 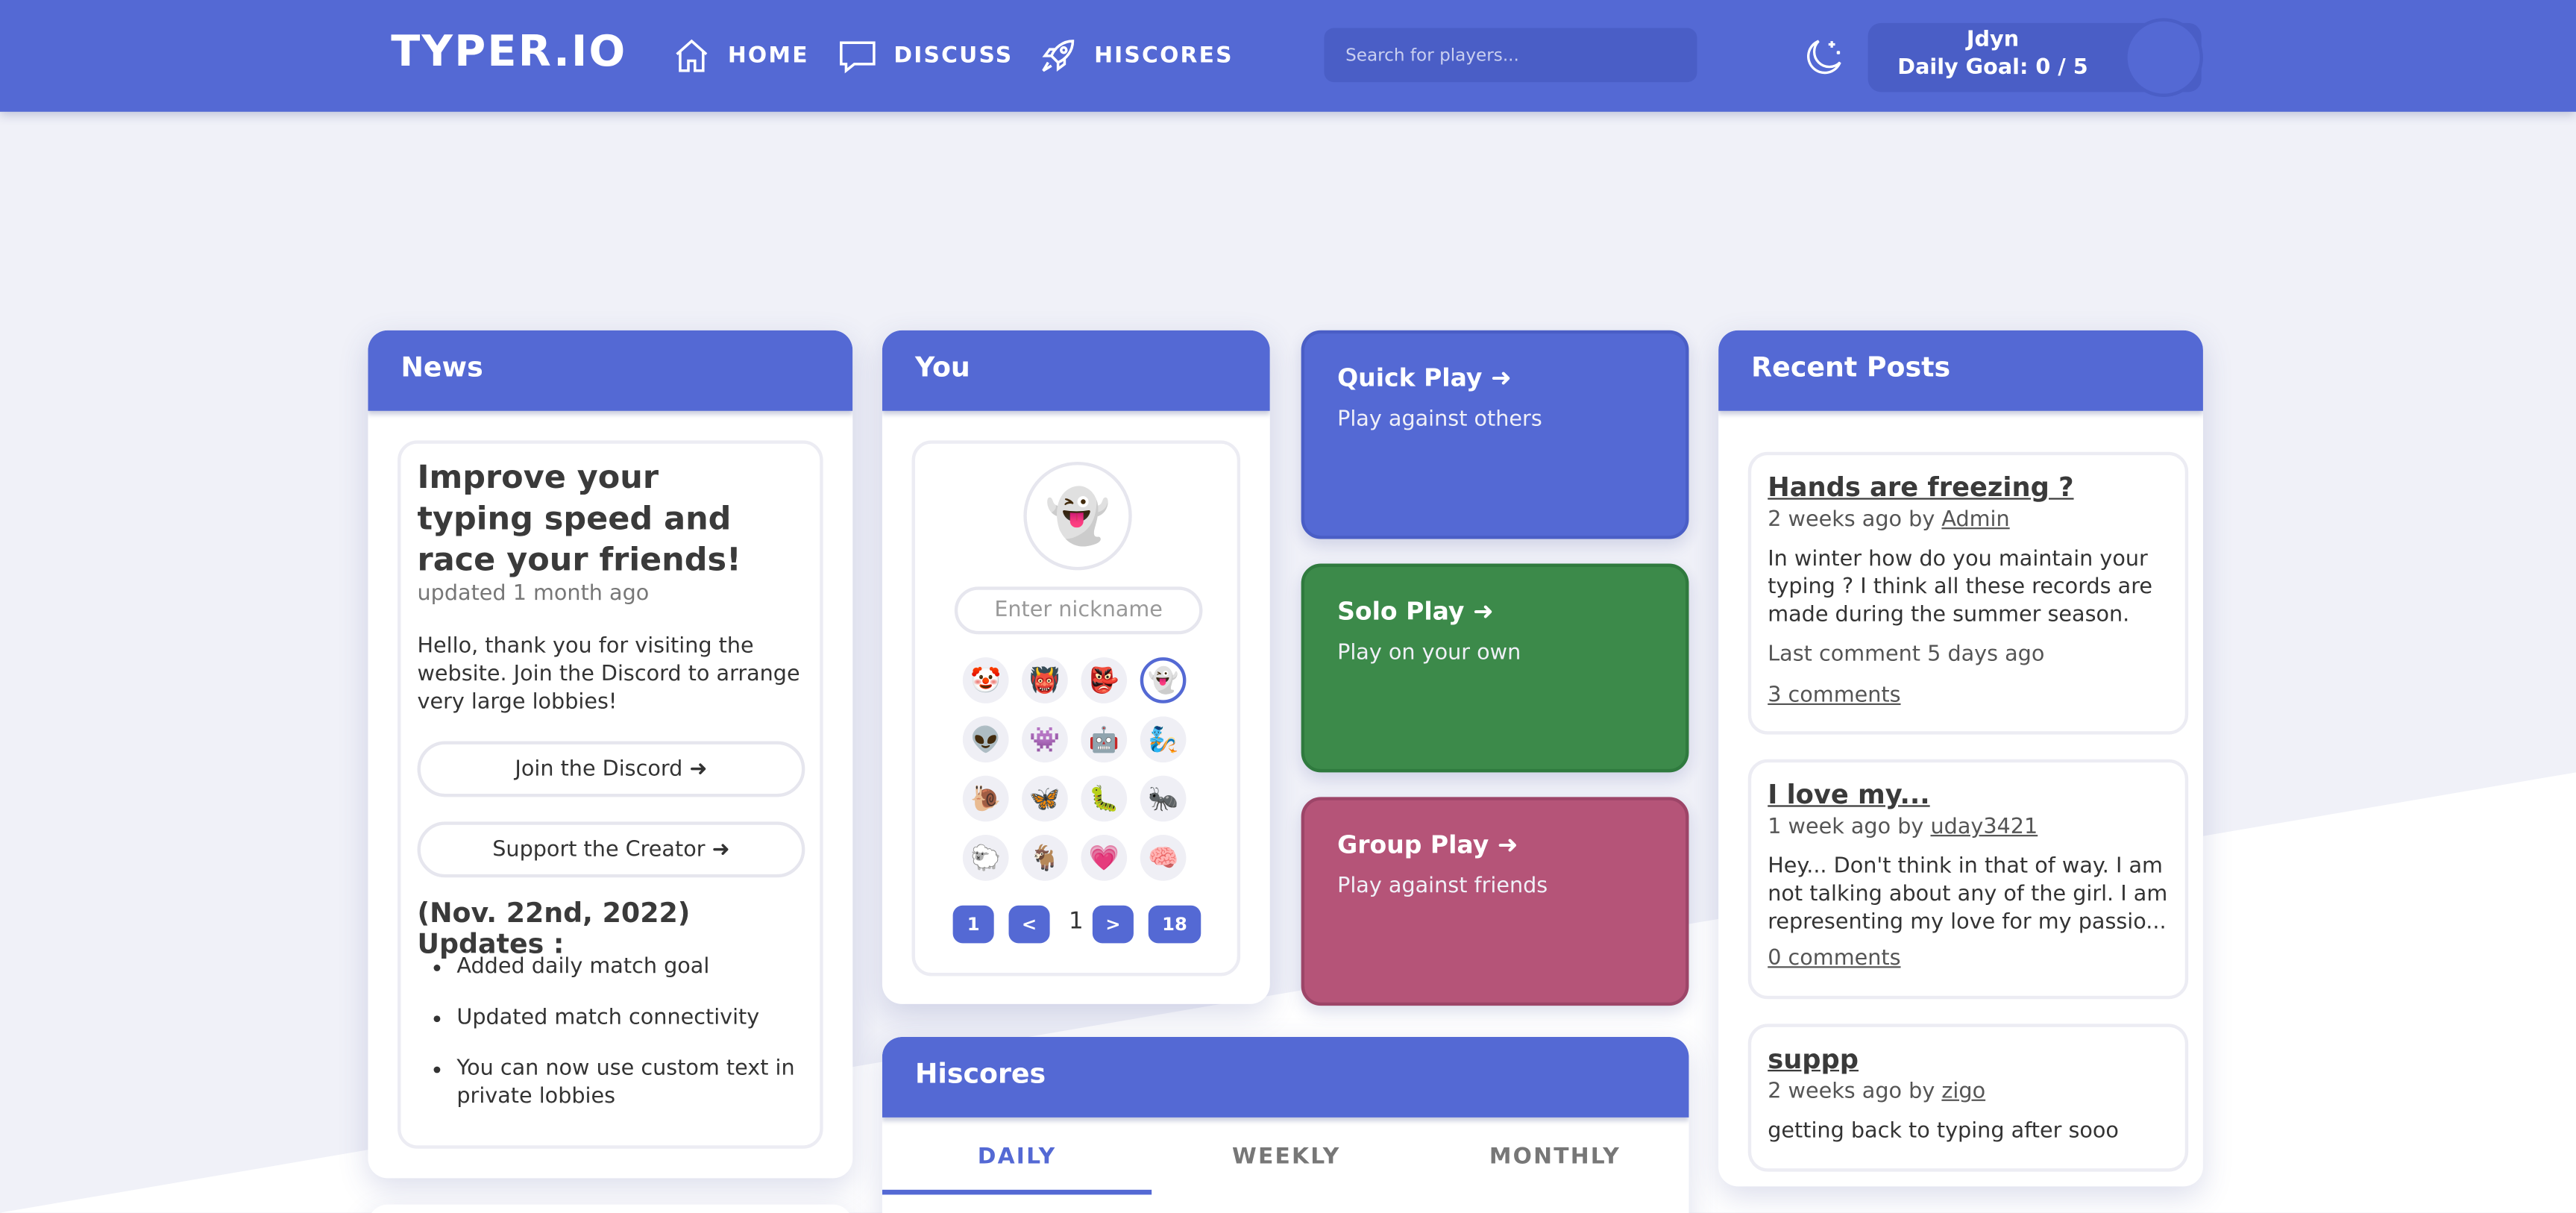 I want to click on post-last-comment: Last comment 5 days ago, so click(x=1906, y=655).